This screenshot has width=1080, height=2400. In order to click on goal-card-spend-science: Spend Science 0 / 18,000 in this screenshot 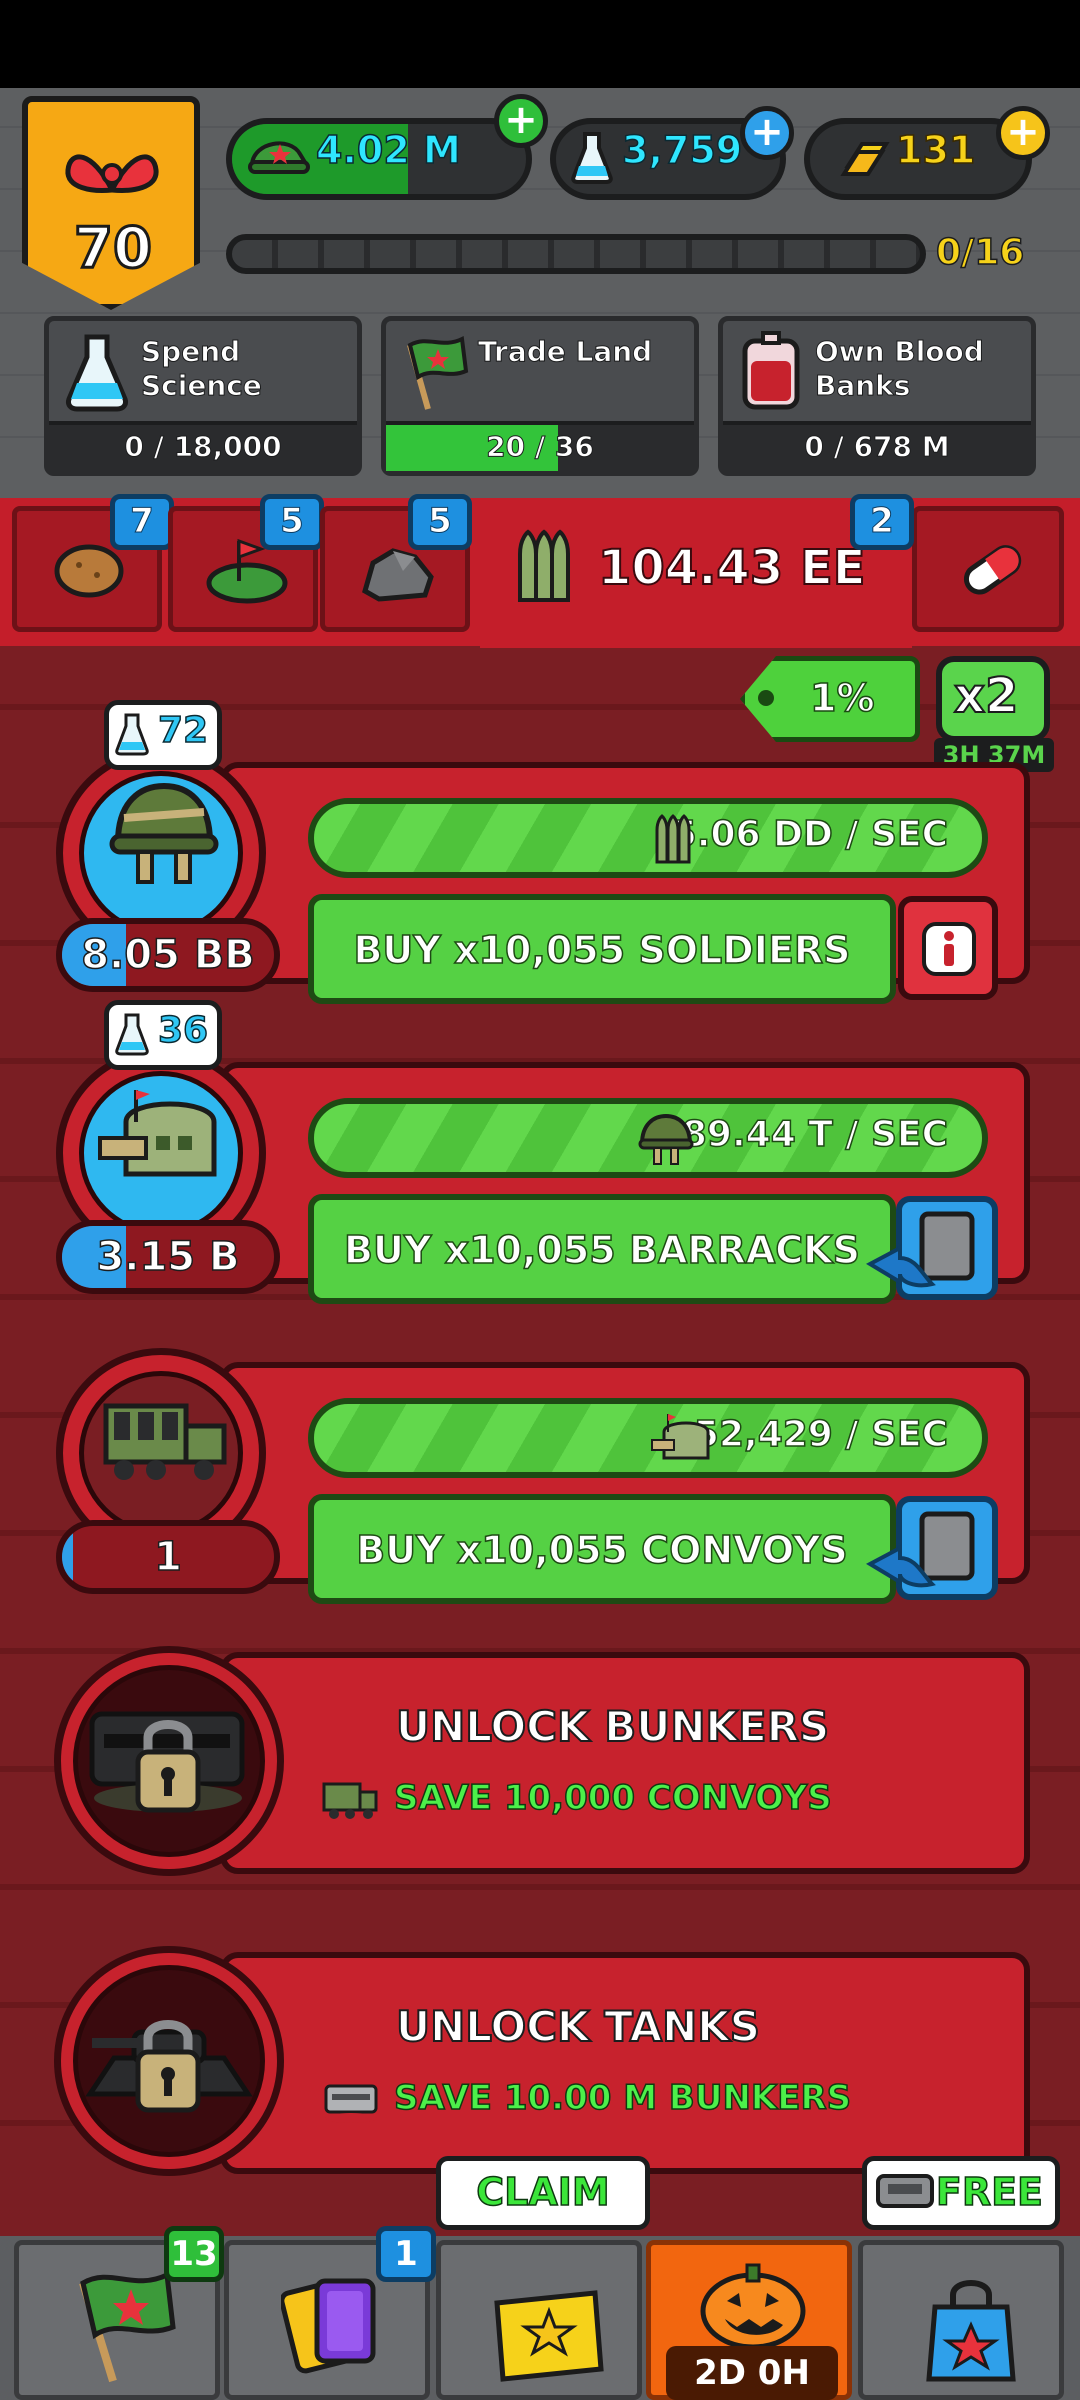, I will do `click(203, 396)`.